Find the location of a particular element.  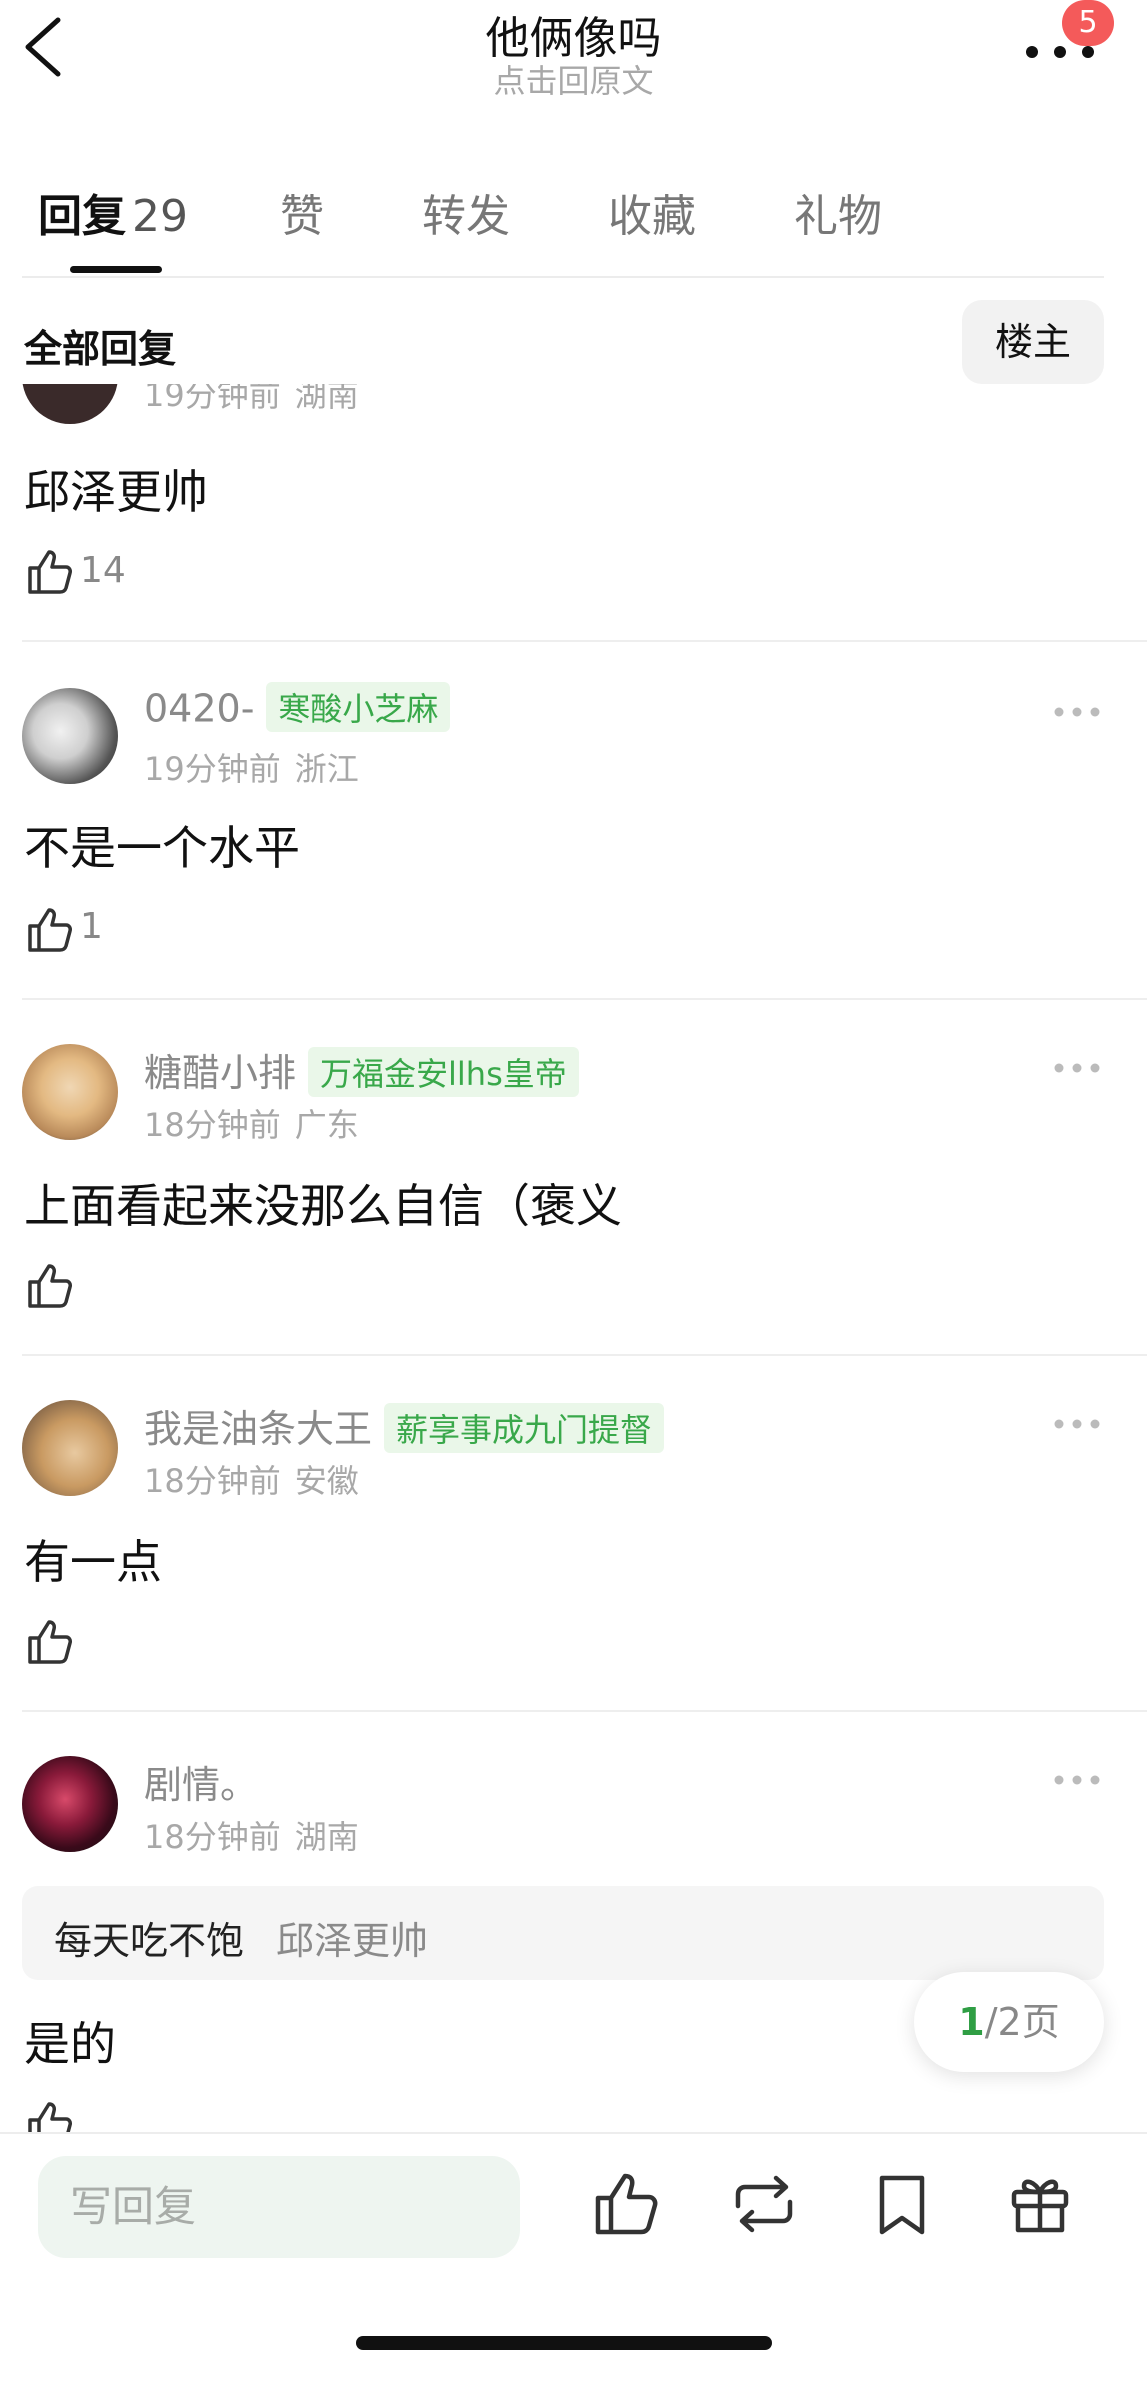

tab-likes: 赞 is located at coordinates (302, 212).